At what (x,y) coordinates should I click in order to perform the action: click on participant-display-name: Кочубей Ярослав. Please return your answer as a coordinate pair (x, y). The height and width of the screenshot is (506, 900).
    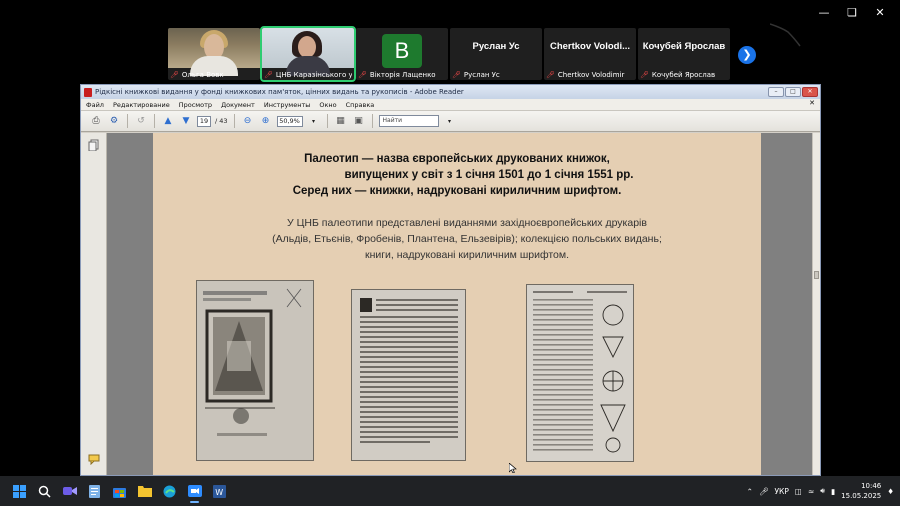
    Looking at the image, I should click on (684, 46).